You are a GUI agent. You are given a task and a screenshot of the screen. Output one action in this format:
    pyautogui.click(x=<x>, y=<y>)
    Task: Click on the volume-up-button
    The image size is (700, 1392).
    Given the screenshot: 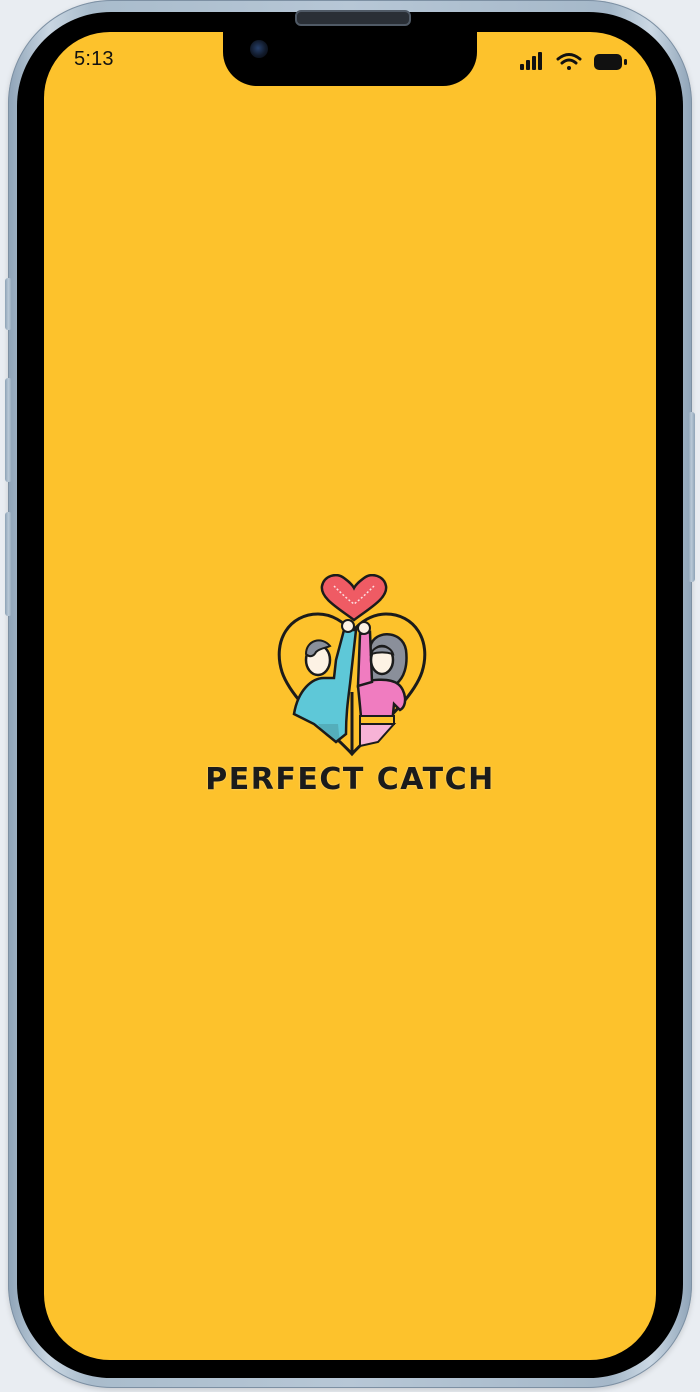 What is the action you would take?
    pyautogui.click(x=8, y=430)
    